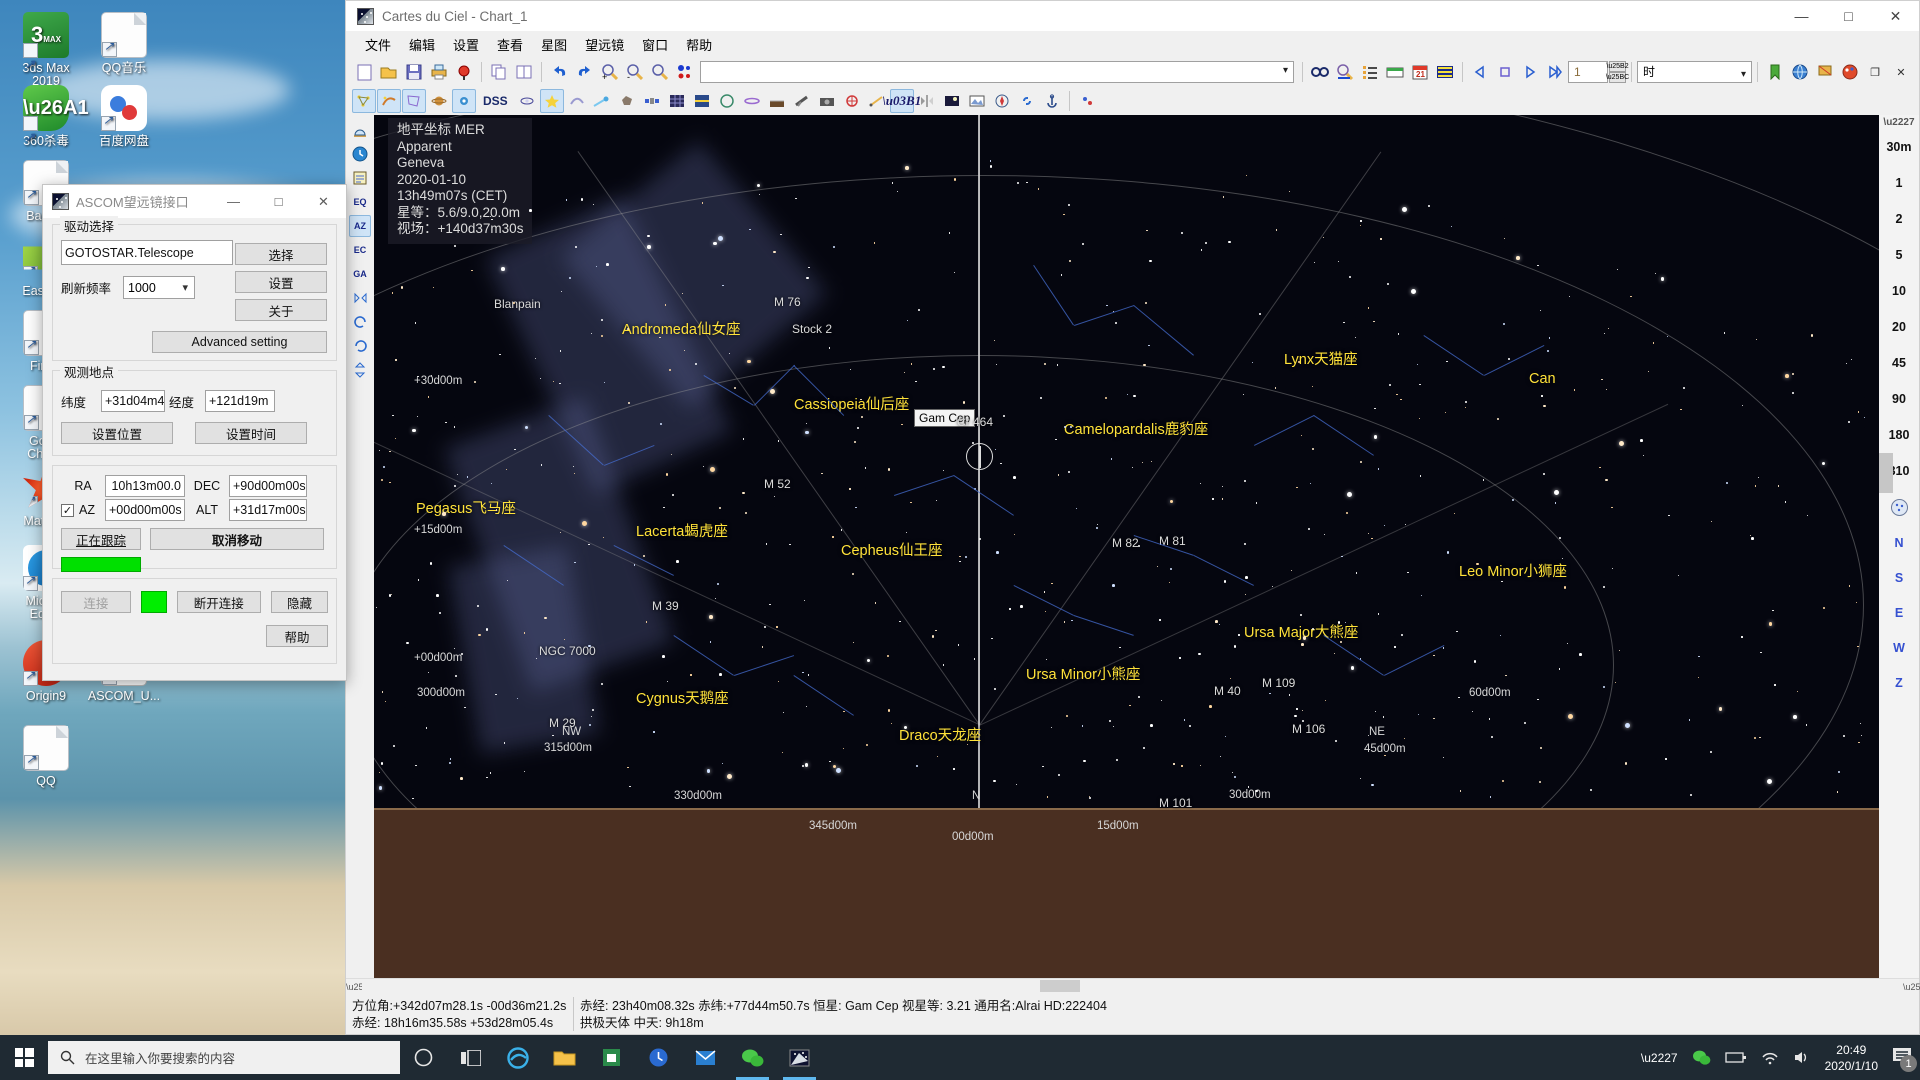 The width and height of the screenshot is (1920, 1080). Describe the element at coordinates (1899, 507) in the screenshot. I see `sky-icon` at that location.